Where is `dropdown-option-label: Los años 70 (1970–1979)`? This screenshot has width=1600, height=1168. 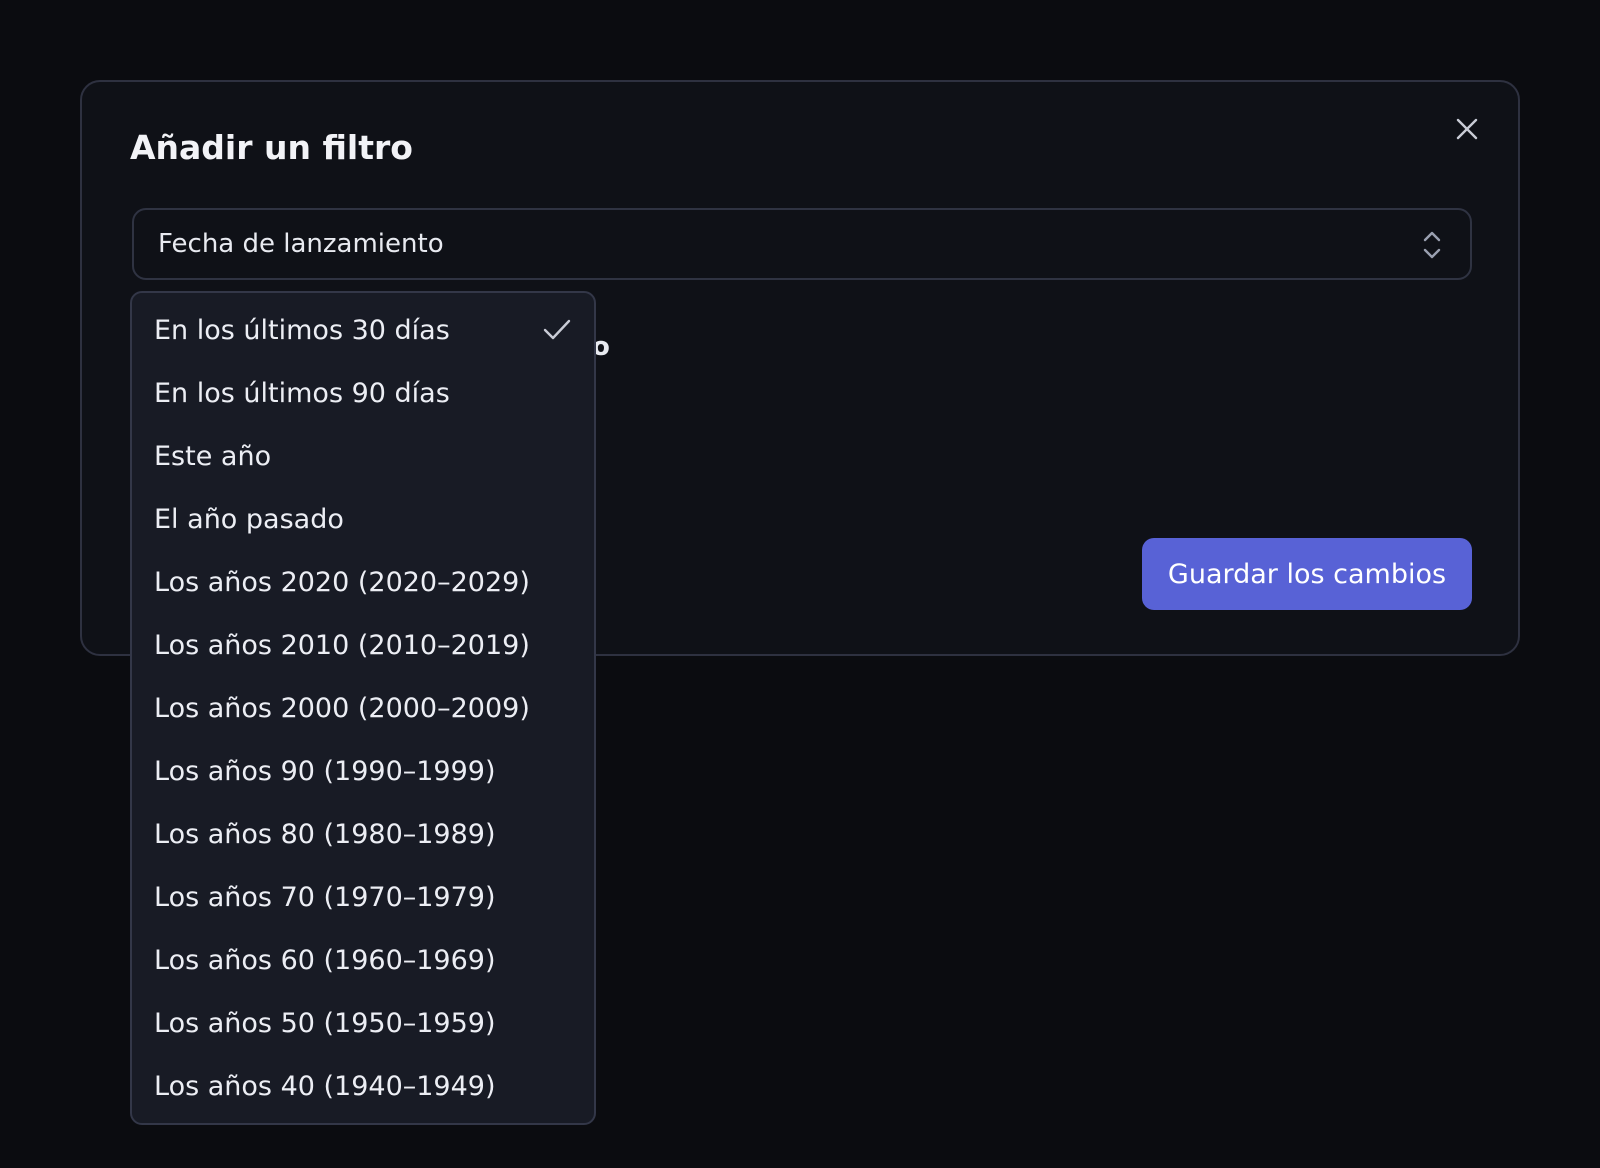 dropdown-option-label: Los años 70 (1970–1979) is located at coordinates (325, 897).